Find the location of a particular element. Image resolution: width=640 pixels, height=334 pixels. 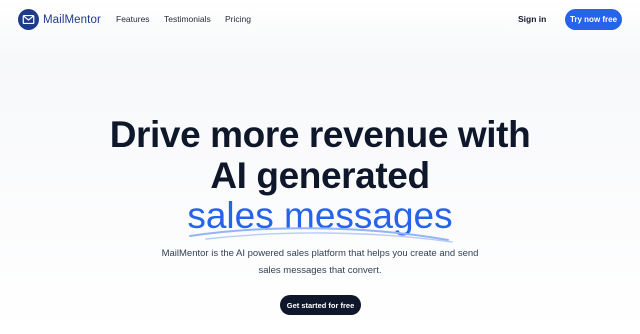

try-now-free-button: Try now free is located at coordinates (593, 19).